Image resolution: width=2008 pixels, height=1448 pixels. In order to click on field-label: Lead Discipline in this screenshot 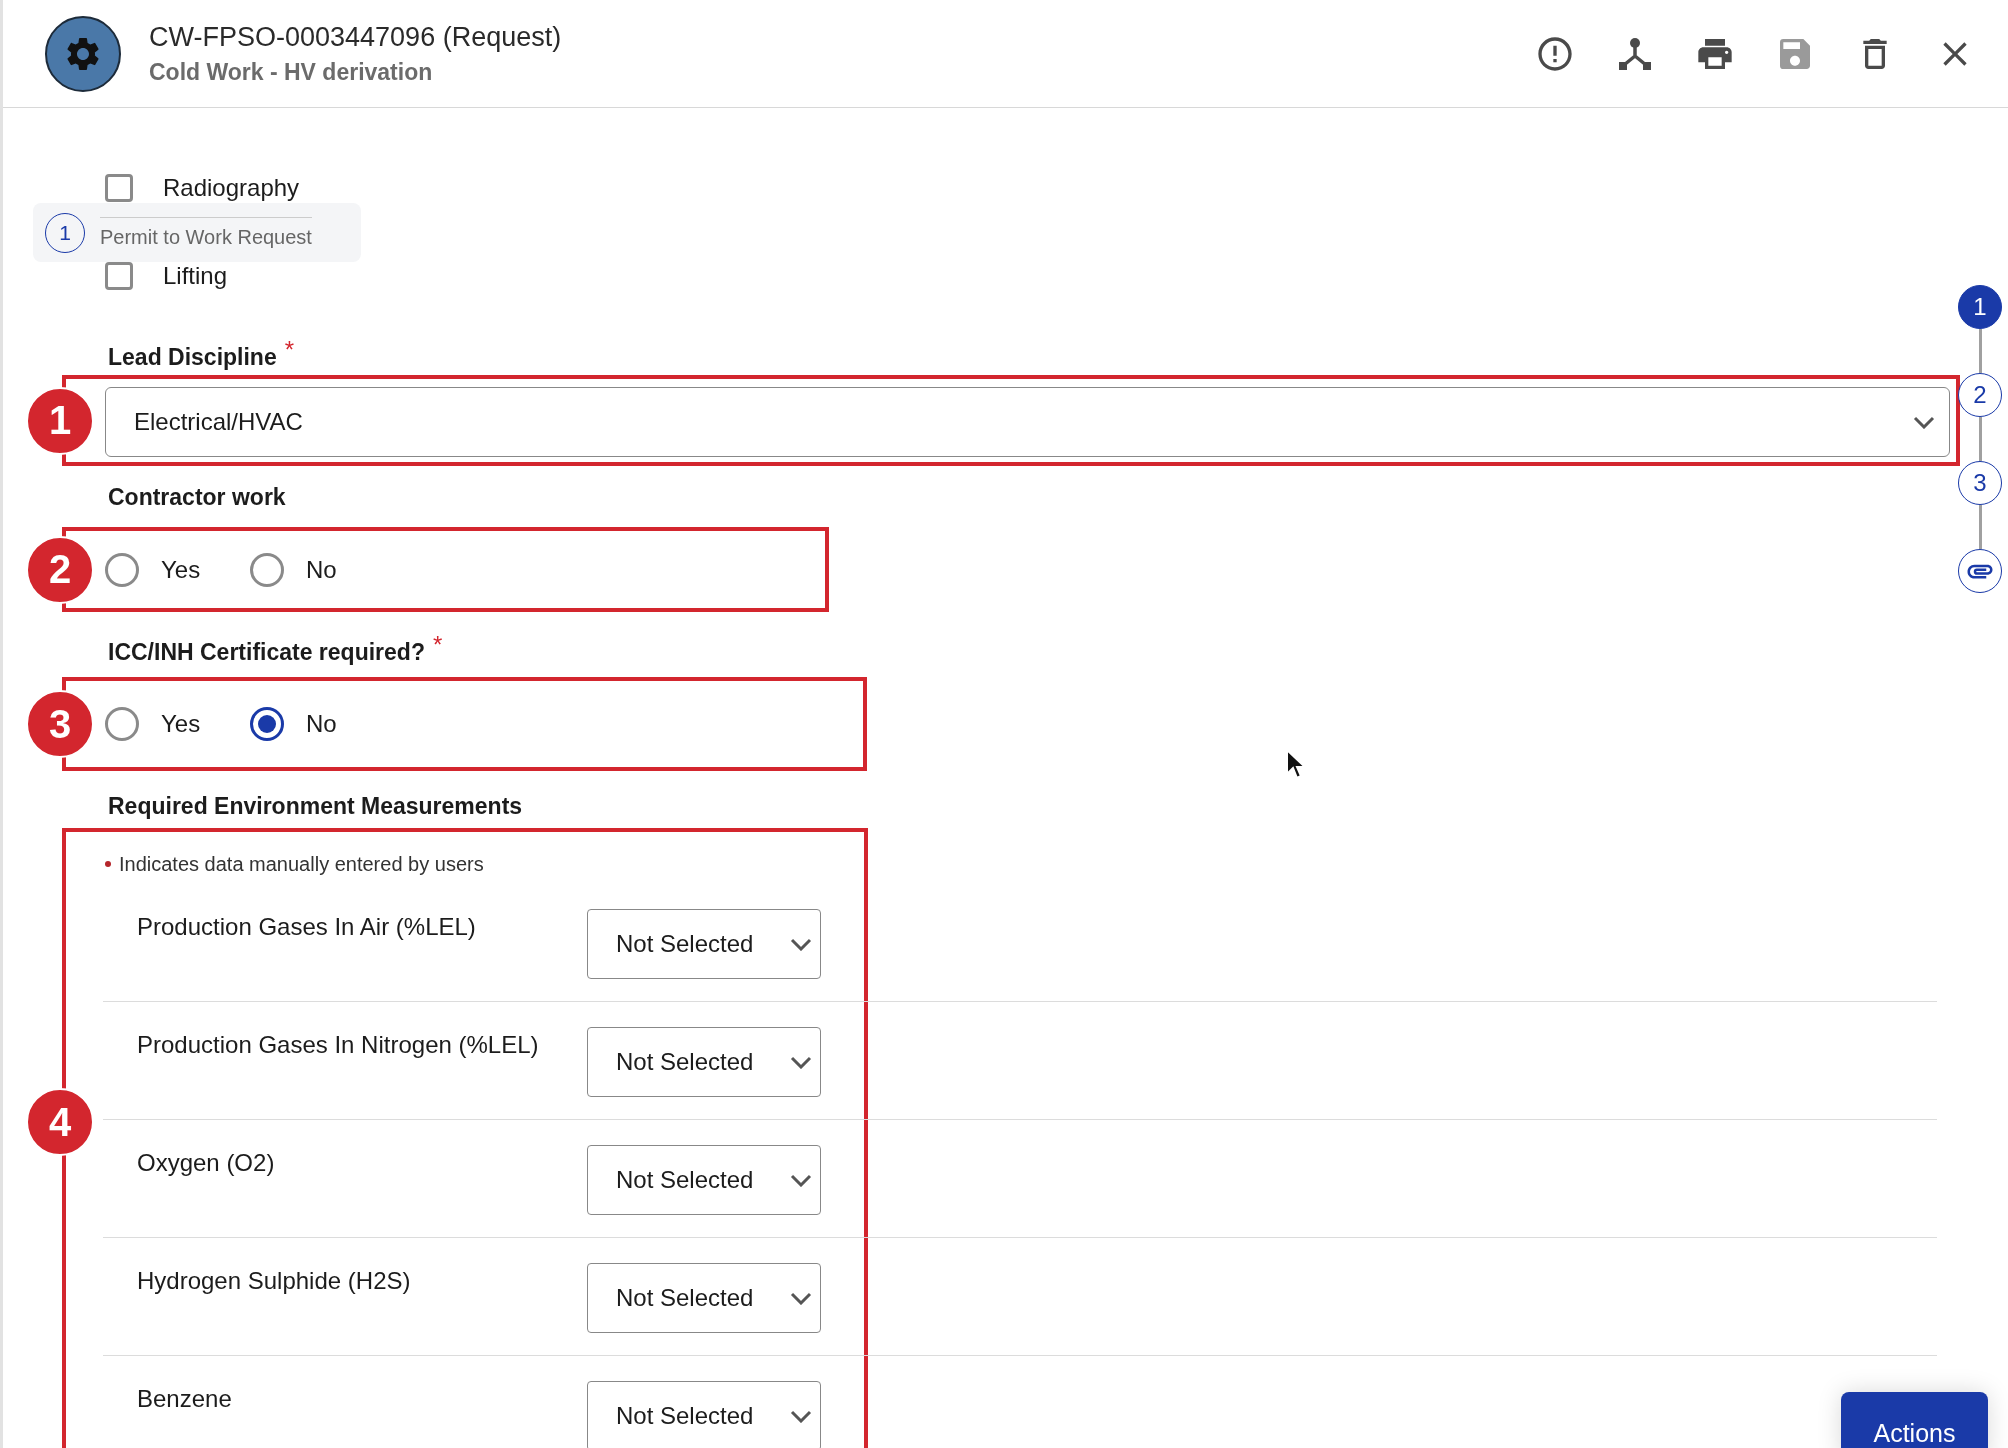, I will do `click(192, 357)`.